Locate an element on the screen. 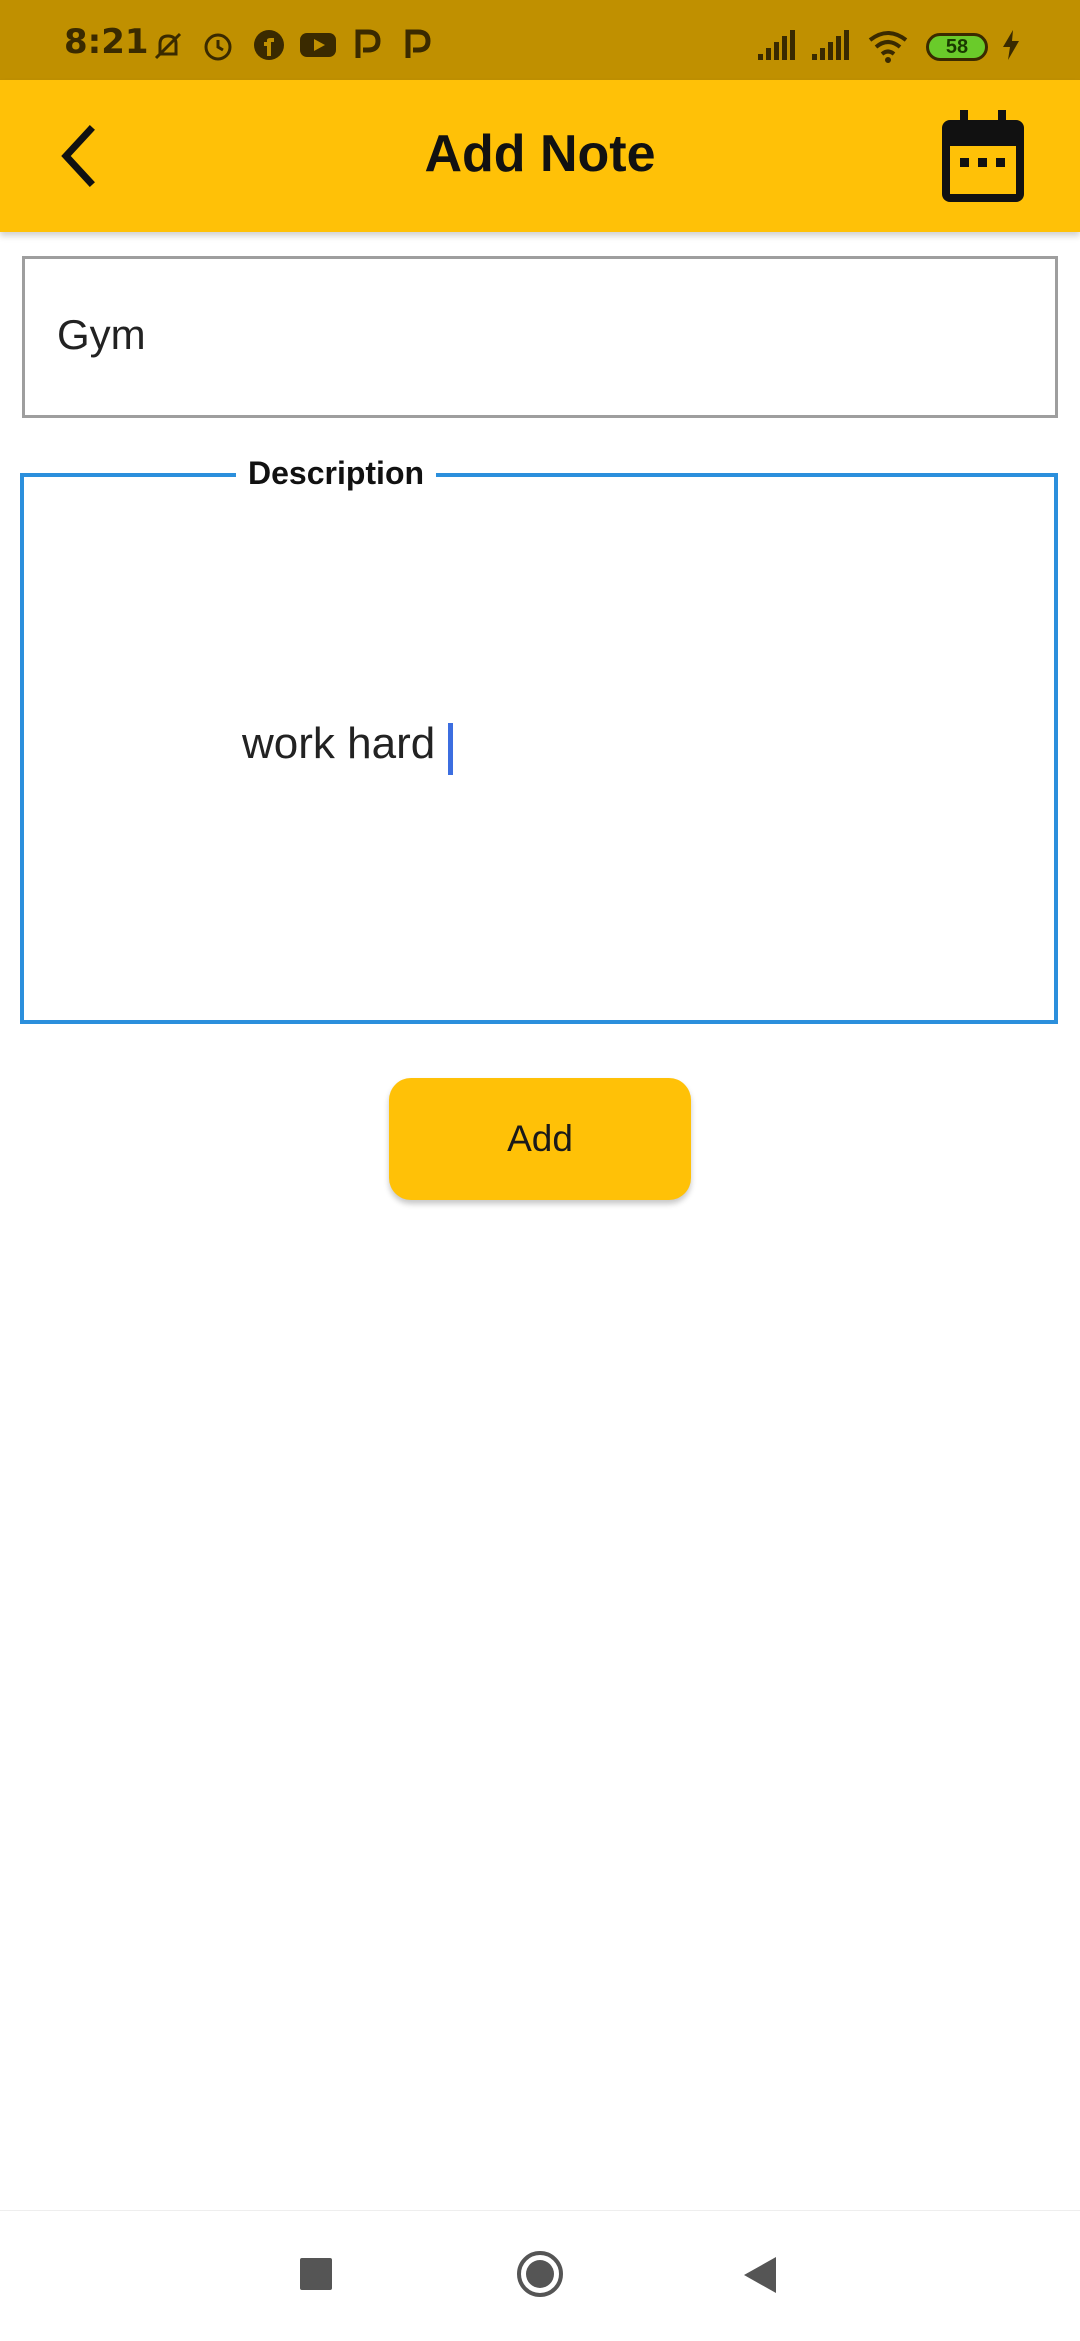 This screenshot has height=2341, width=1080. back-triangle-icon is located at coordinates (760, 2275).